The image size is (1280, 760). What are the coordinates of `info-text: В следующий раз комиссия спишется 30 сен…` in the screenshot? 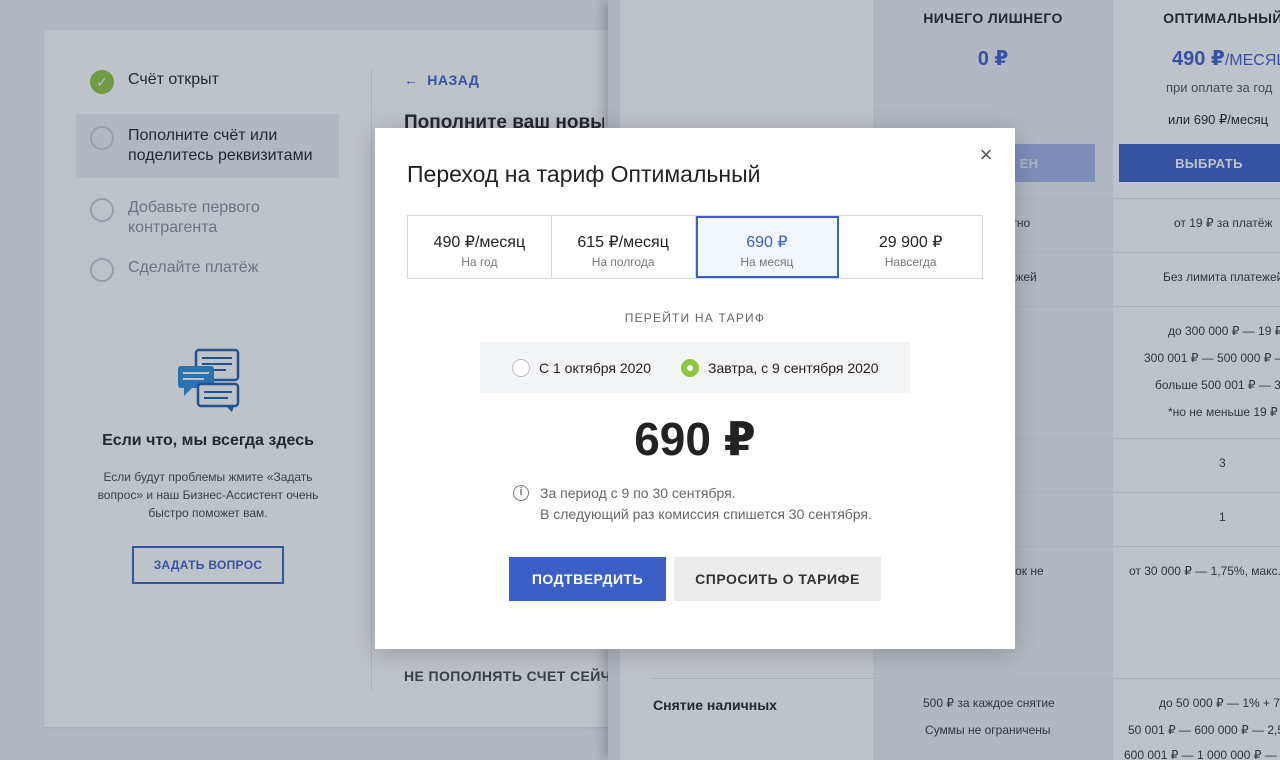 It's located at (706, 514).